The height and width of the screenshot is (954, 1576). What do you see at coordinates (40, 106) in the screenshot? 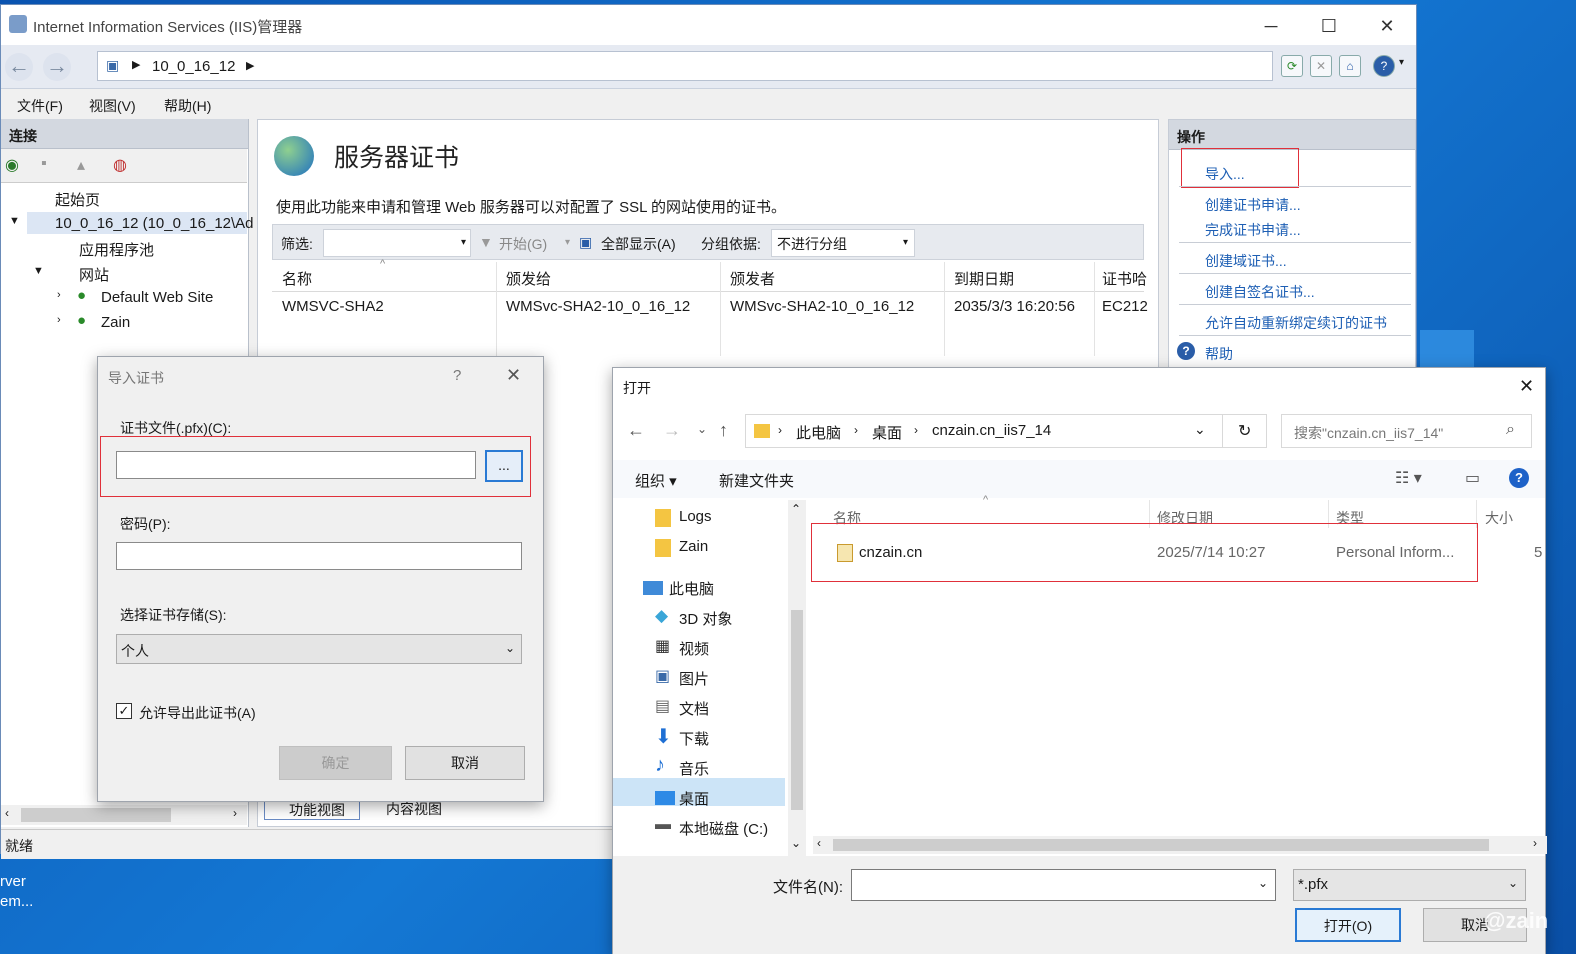
I see `menu-file: 文件(F)` at bounding box center [40, 106].